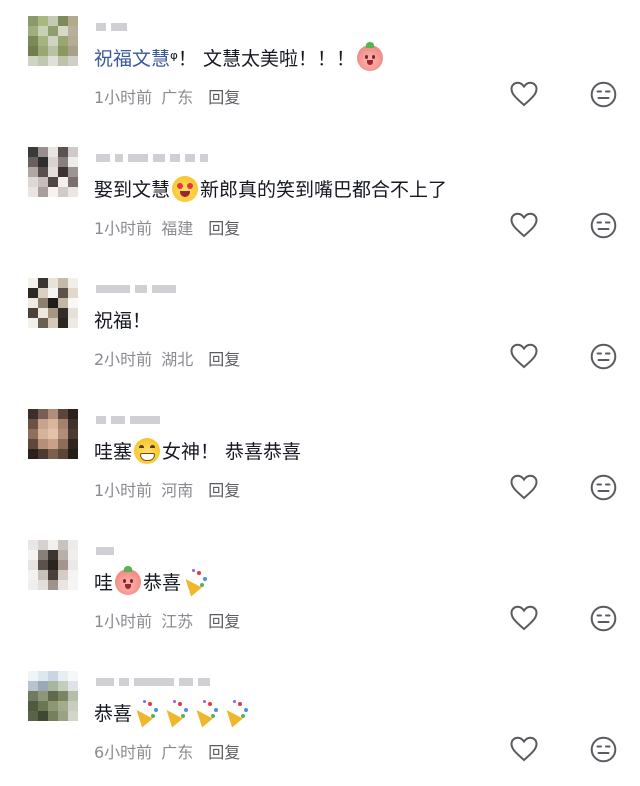  I want to click on comment-text-segment: 哇, so click(104, 583).